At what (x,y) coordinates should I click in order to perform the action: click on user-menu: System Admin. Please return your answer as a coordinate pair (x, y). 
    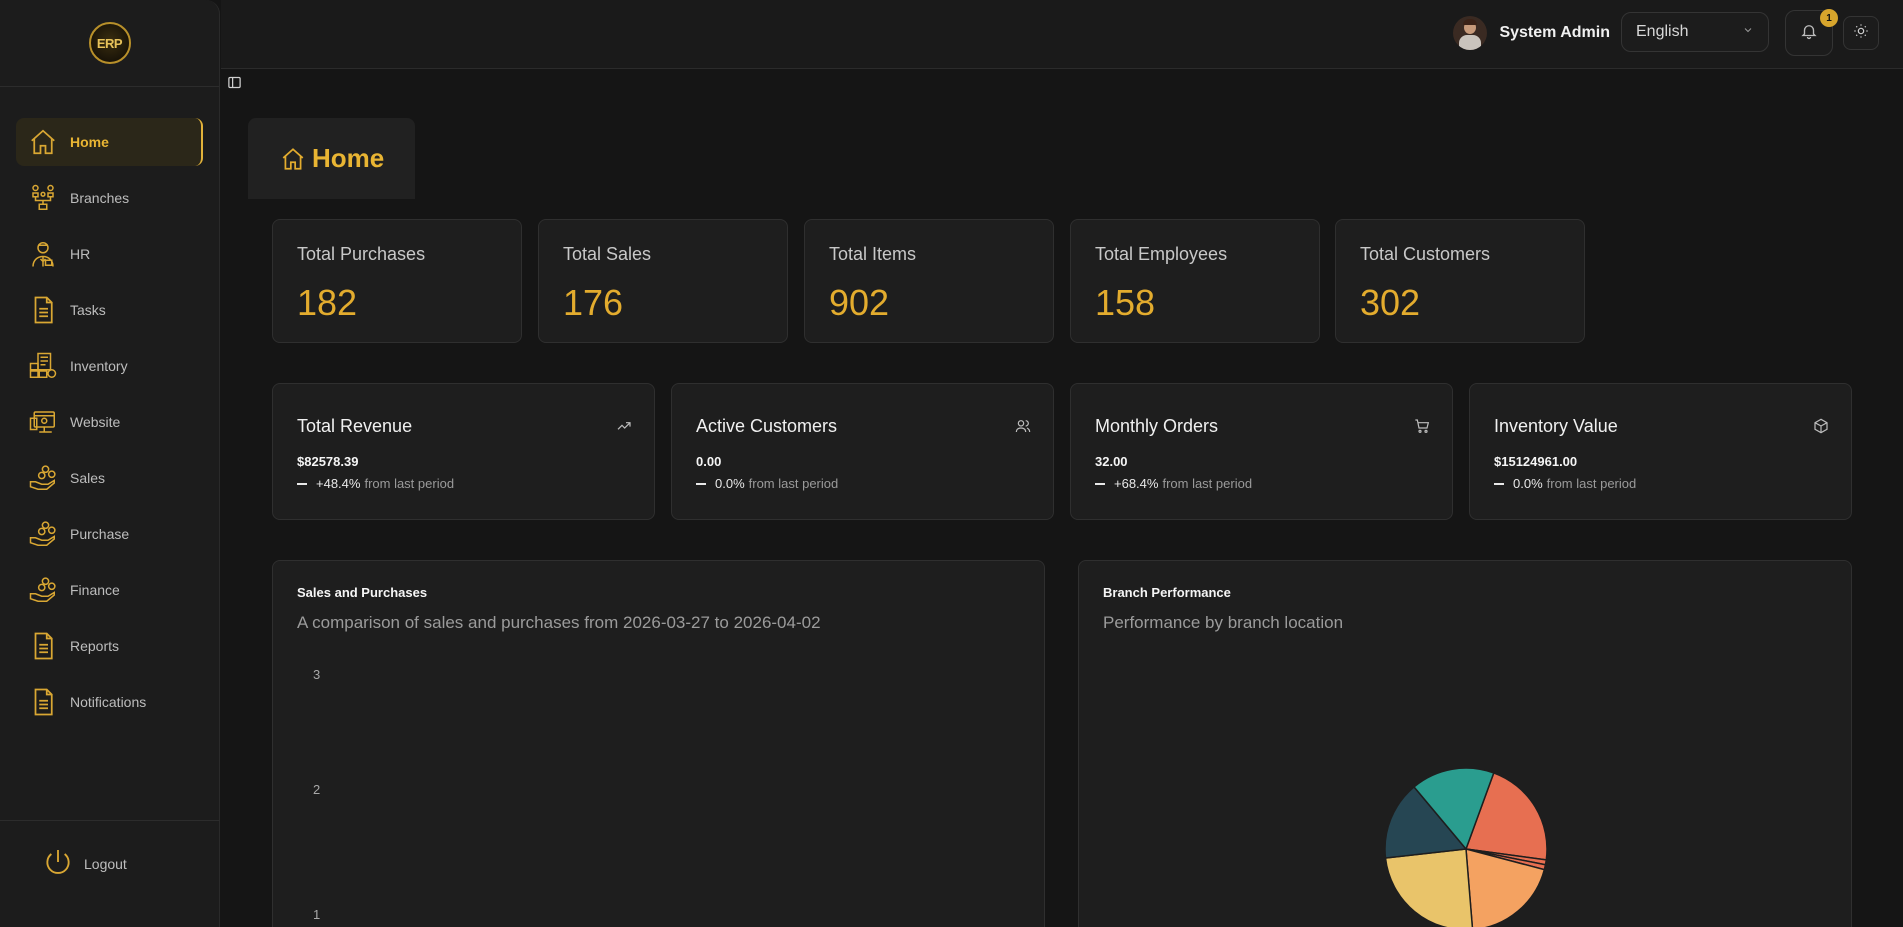
    Looking at the image, I should click on (1531, 33).